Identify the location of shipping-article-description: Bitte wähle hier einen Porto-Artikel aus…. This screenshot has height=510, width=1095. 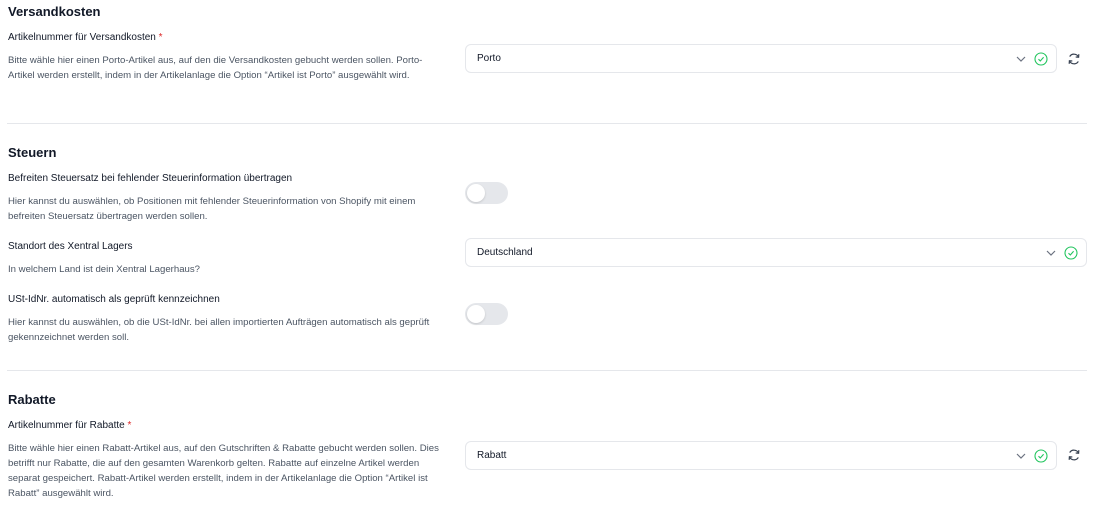
(215, 68).